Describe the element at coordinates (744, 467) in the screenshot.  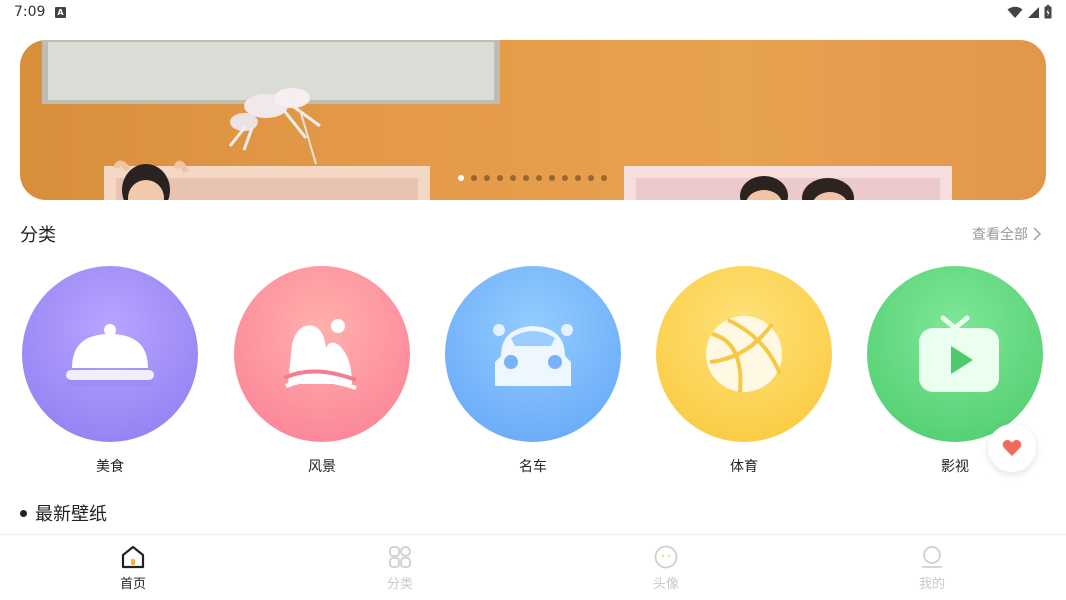
I see `category-label: 体育` at that location.